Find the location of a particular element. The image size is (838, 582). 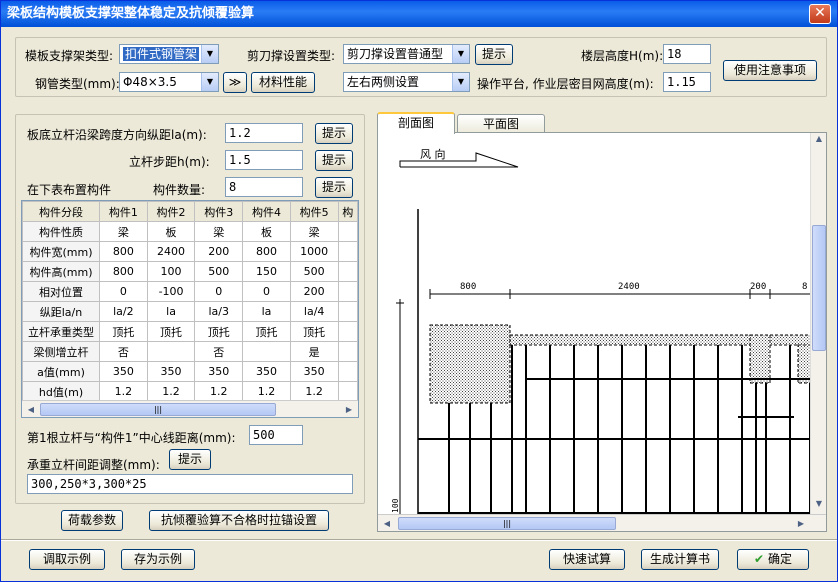

ok-button: ✔ 确定 is located at coordinates (773, 559).